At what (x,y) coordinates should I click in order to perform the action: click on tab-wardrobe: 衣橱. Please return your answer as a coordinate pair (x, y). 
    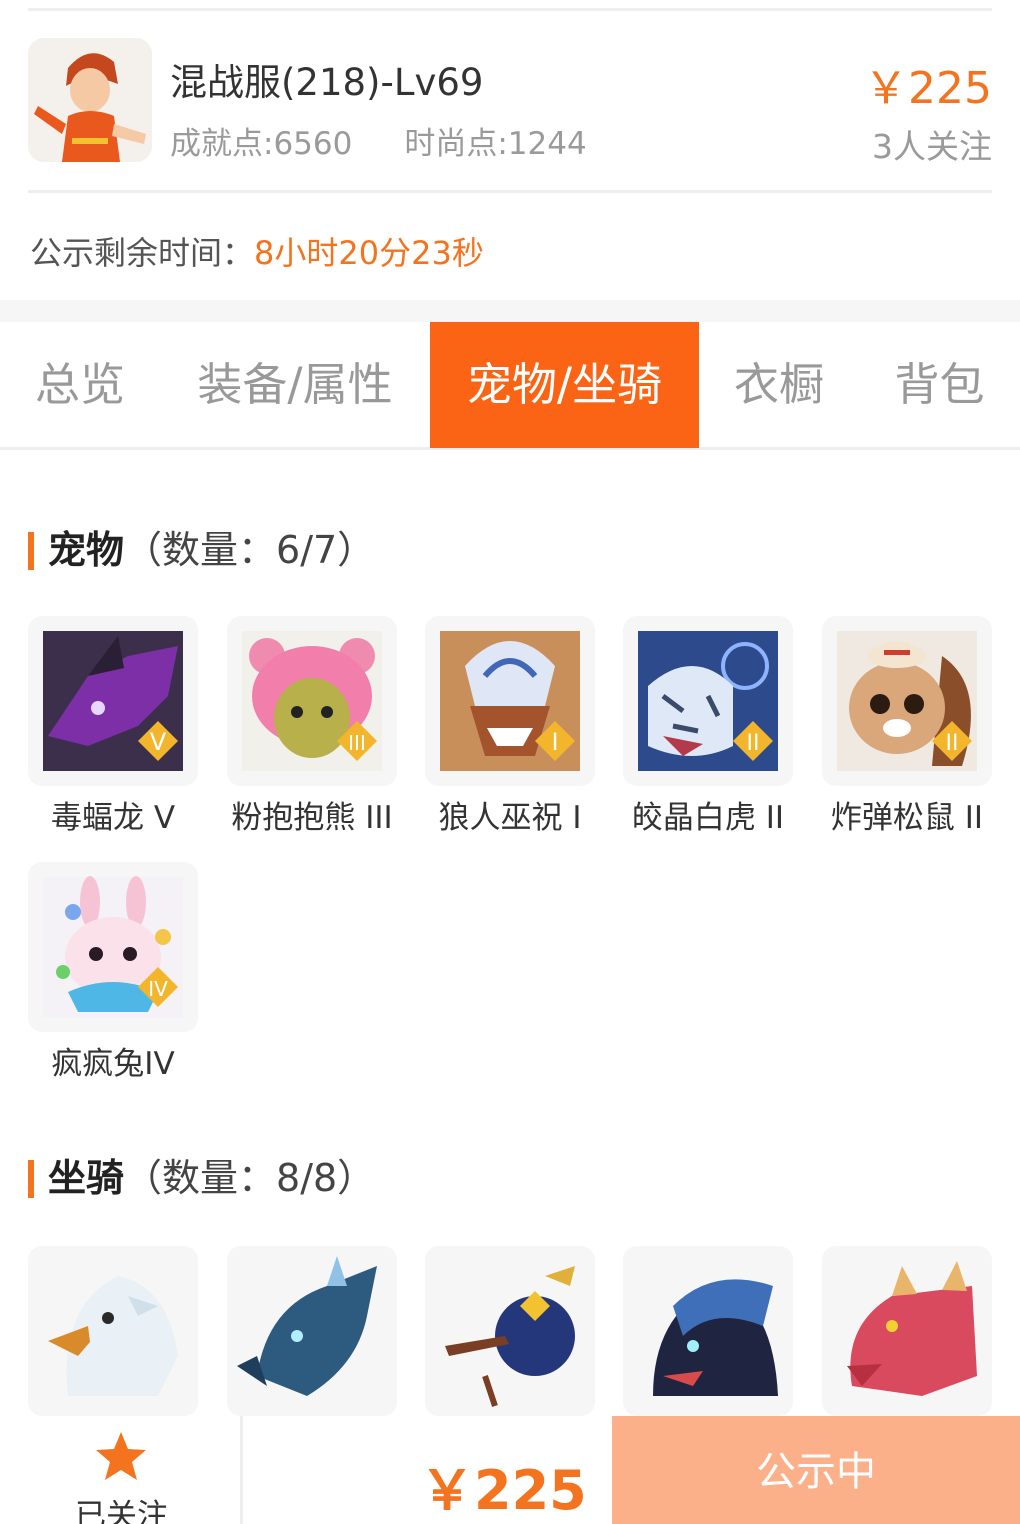
    Looking at the image, I should click on (779, 385).